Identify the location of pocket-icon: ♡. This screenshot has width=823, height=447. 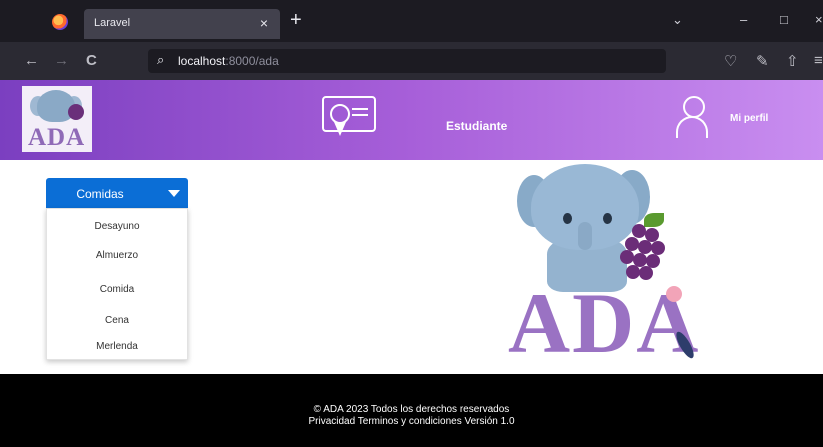
(730, 61).